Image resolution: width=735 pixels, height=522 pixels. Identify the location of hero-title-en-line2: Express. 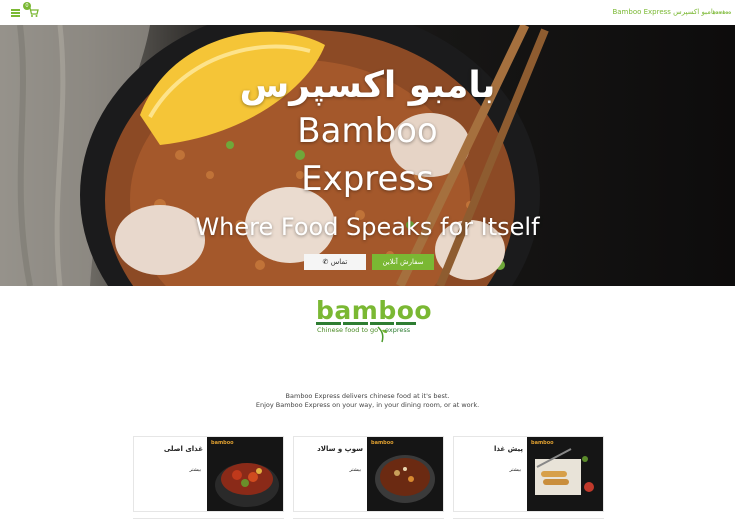
(367, 179).